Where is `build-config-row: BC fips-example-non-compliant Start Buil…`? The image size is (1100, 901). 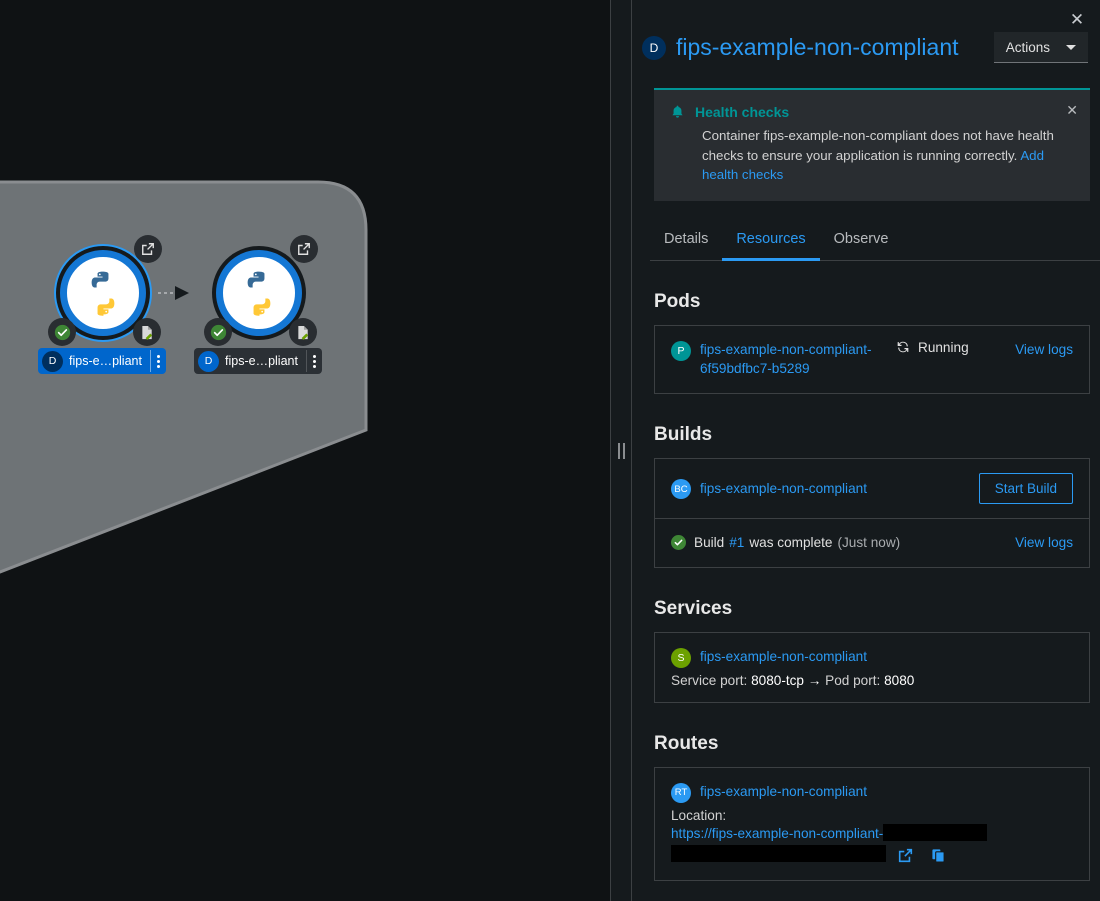 build-config-row: BC fips-example-non-compliant Start Buil… is located at coordinates (872, 488).